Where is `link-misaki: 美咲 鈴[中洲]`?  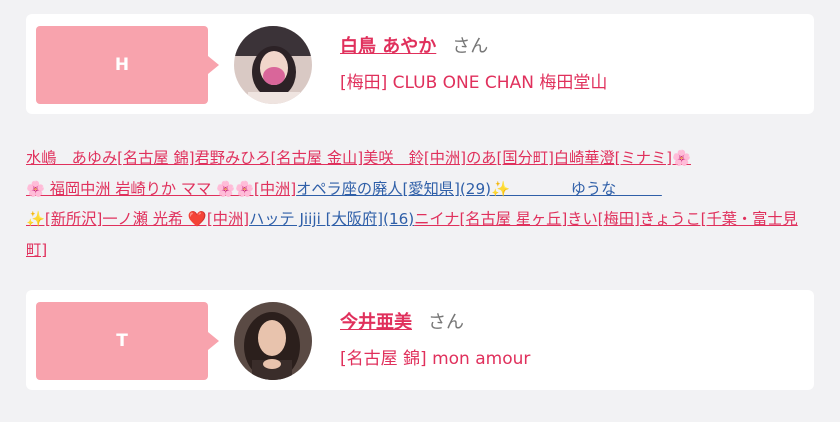
link-misaki: 美咲 鈴[中洲] is located at coordinates (414, 158).